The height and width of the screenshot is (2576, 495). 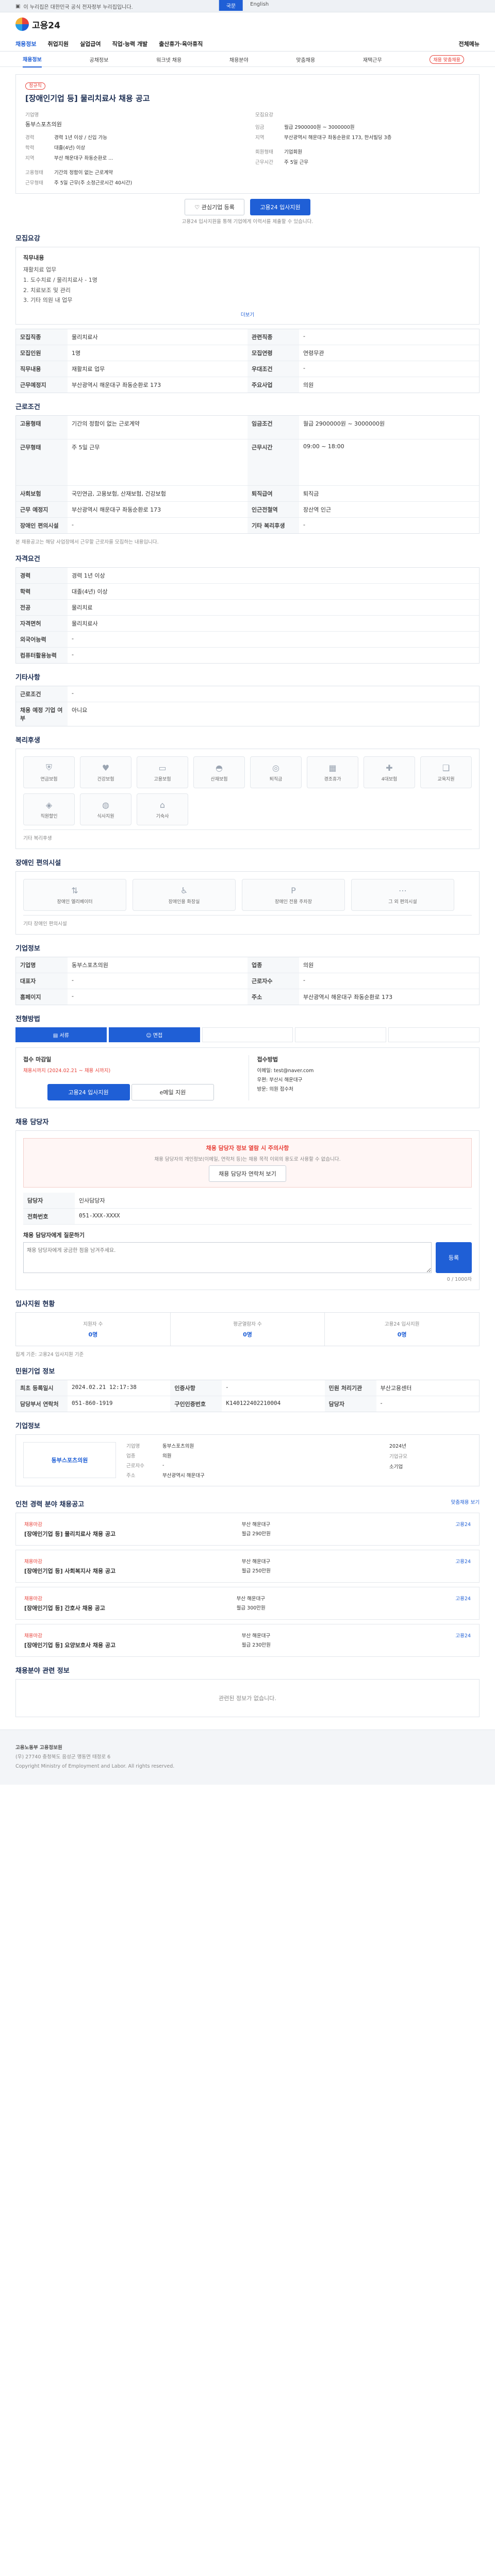 What do you see at coordinates (33, 1525) in the screenshot?
I see `item-tag: 채용마감` at bounding box center [33, 1525].